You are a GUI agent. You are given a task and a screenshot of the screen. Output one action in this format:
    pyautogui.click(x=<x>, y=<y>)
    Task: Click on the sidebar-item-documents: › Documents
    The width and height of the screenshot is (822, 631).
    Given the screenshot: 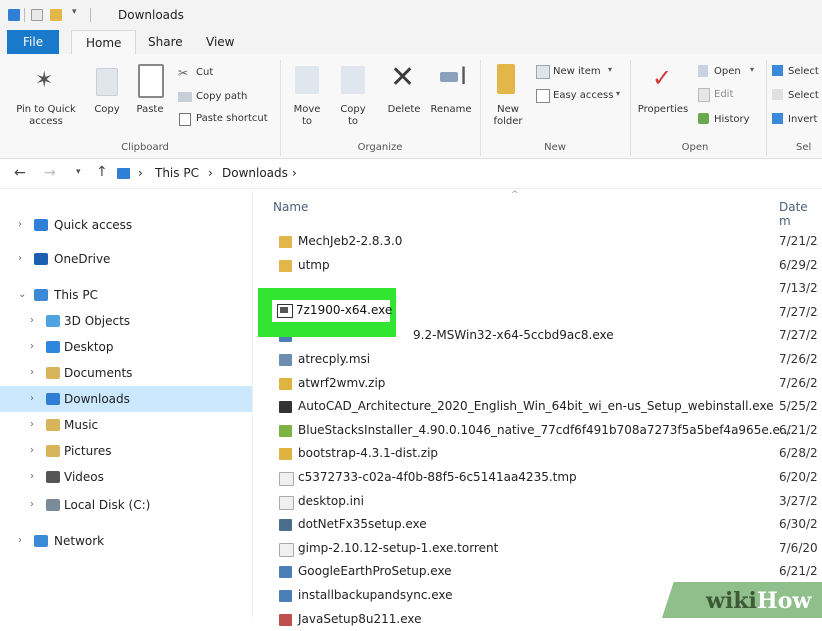 What is the action you would take?
    pyautogui.click(x=126, y=373)
    